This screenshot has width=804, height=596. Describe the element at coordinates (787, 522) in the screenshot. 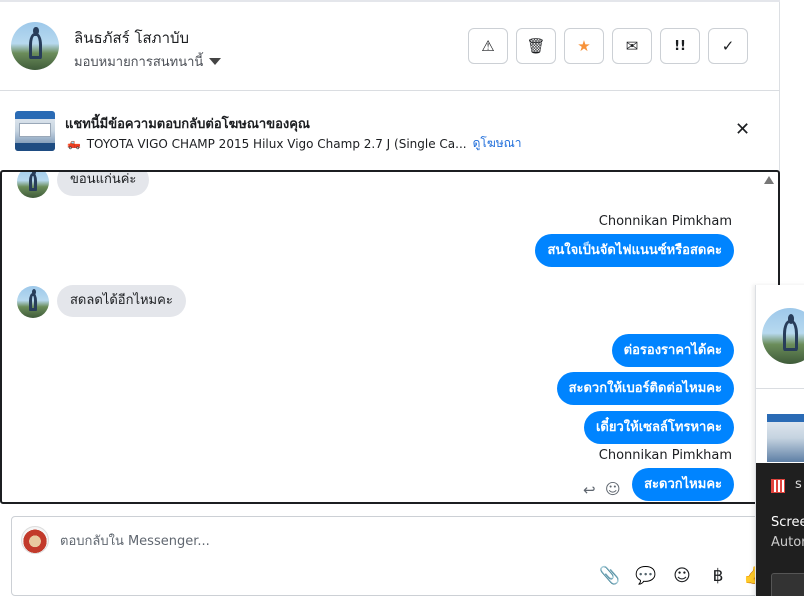

I see `notification-title: Scree` at that location.